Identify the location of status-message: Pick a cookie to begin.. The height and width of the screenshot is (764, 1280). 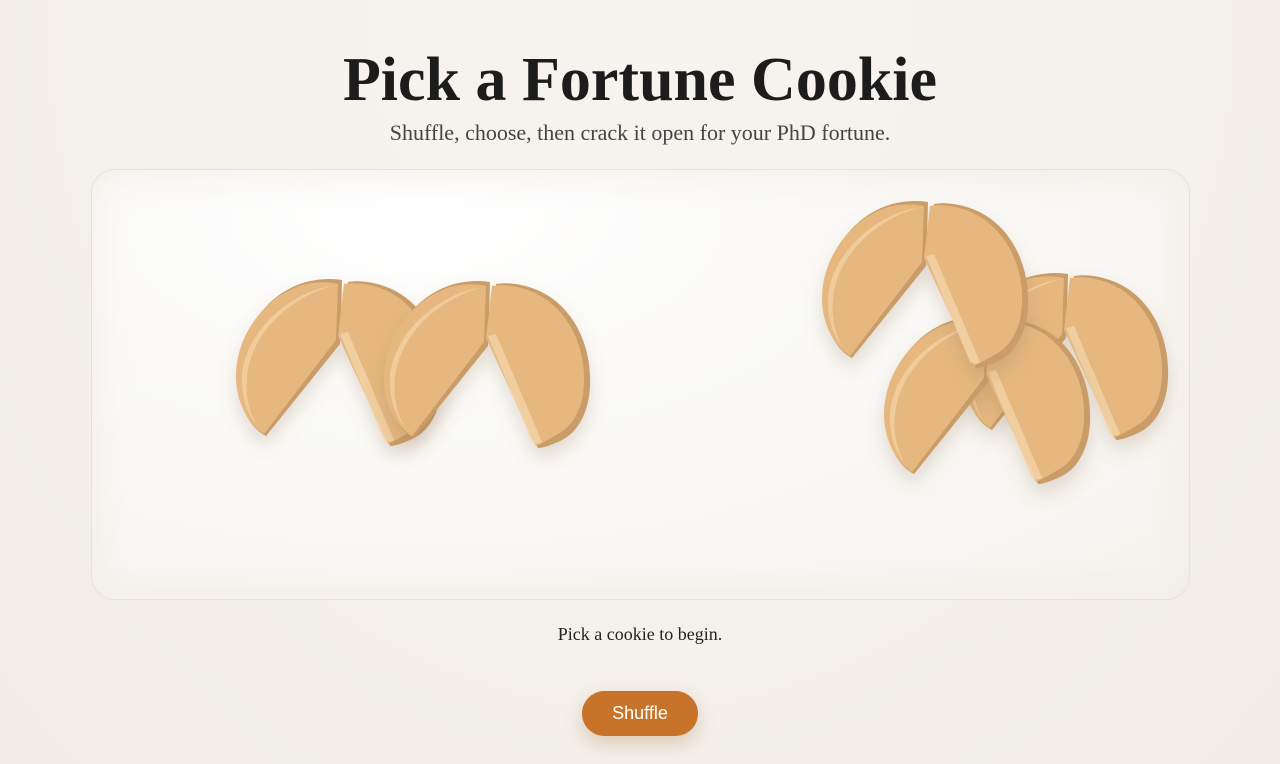
(640, 634).